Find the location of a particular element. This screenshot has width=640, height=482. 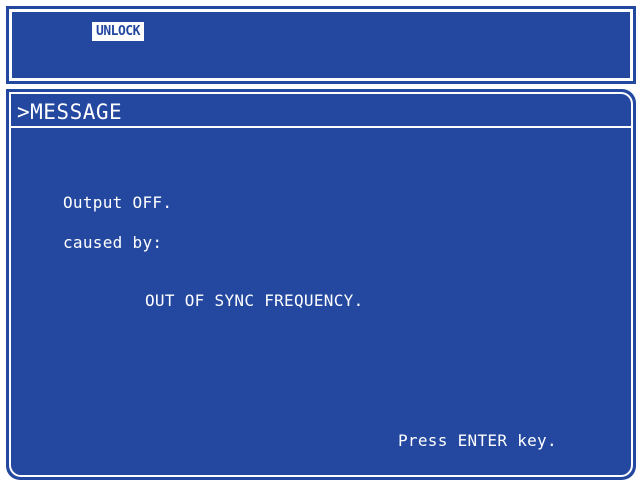

unlock-status-badge: UNLOCK is located at coordinates (118, 31).